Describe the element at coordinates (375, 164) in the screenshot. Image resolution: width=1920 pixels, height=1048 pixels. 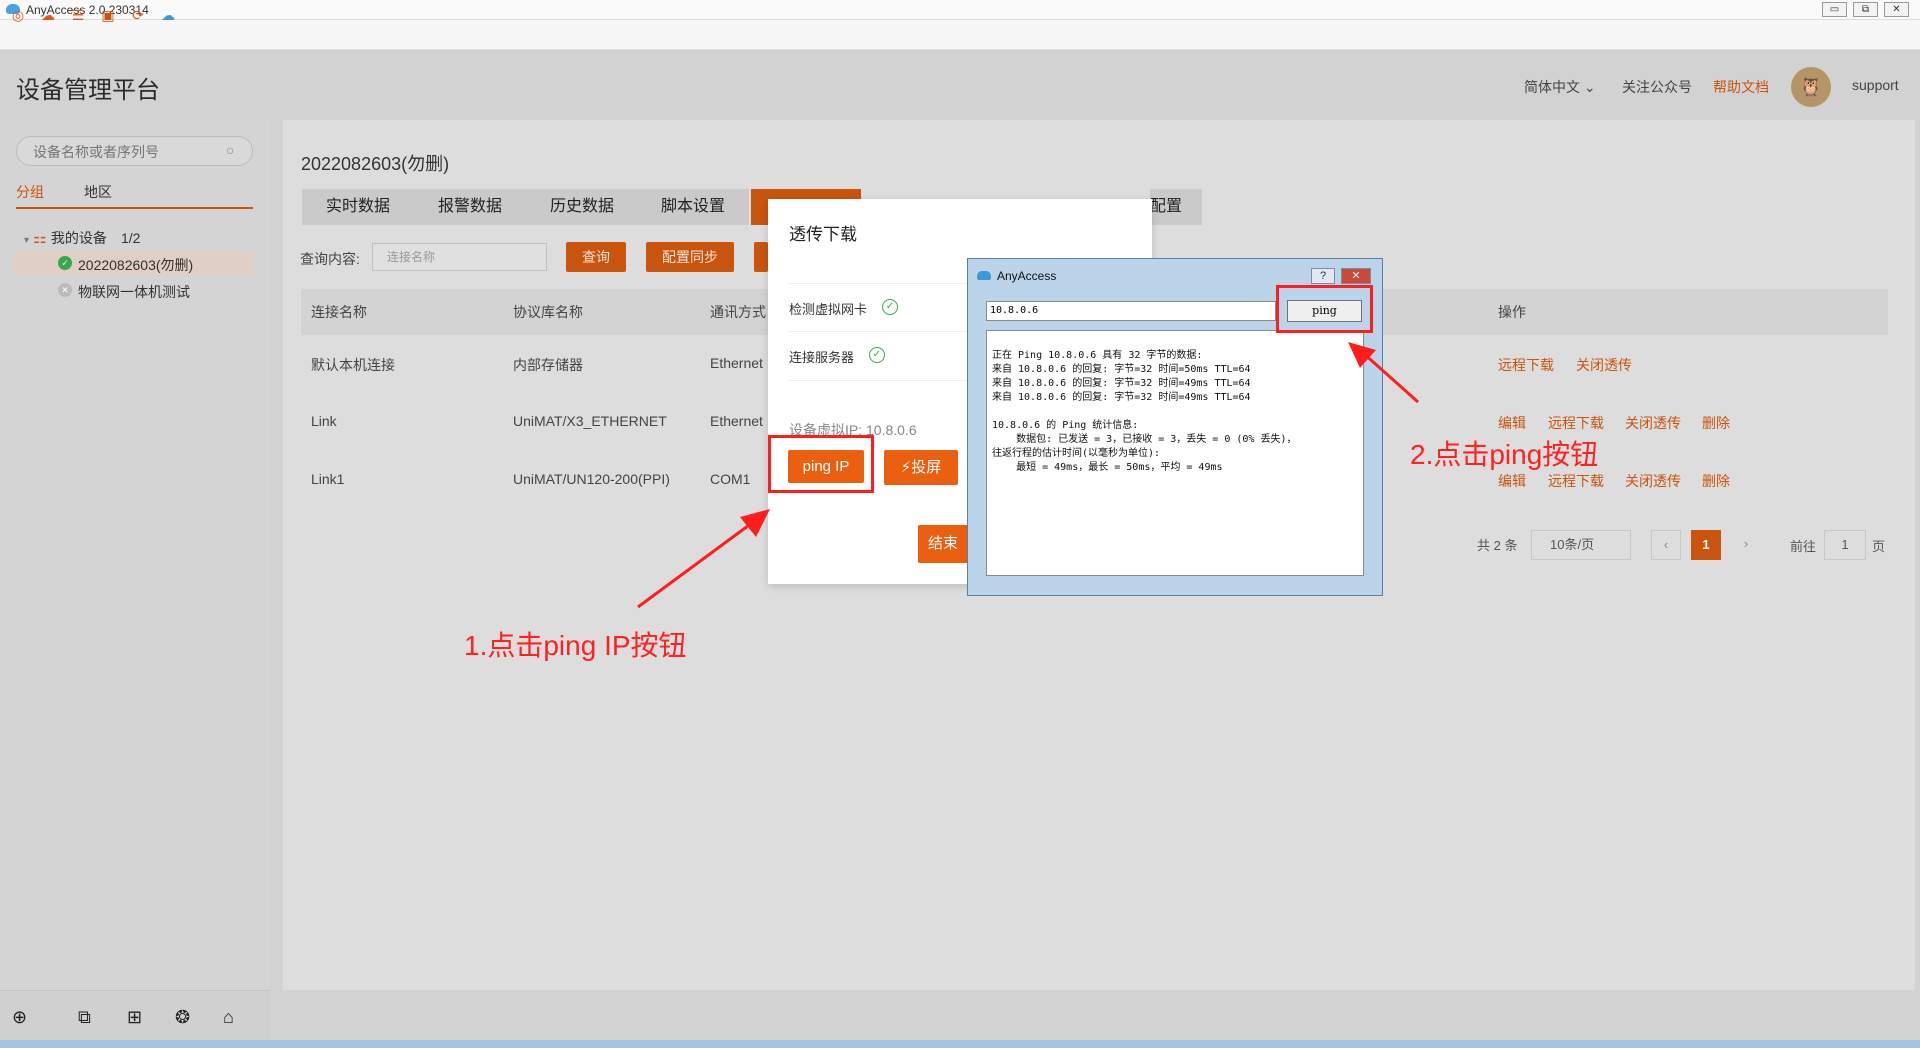
I see `device-title: 2022082603(勿删)` at that location.